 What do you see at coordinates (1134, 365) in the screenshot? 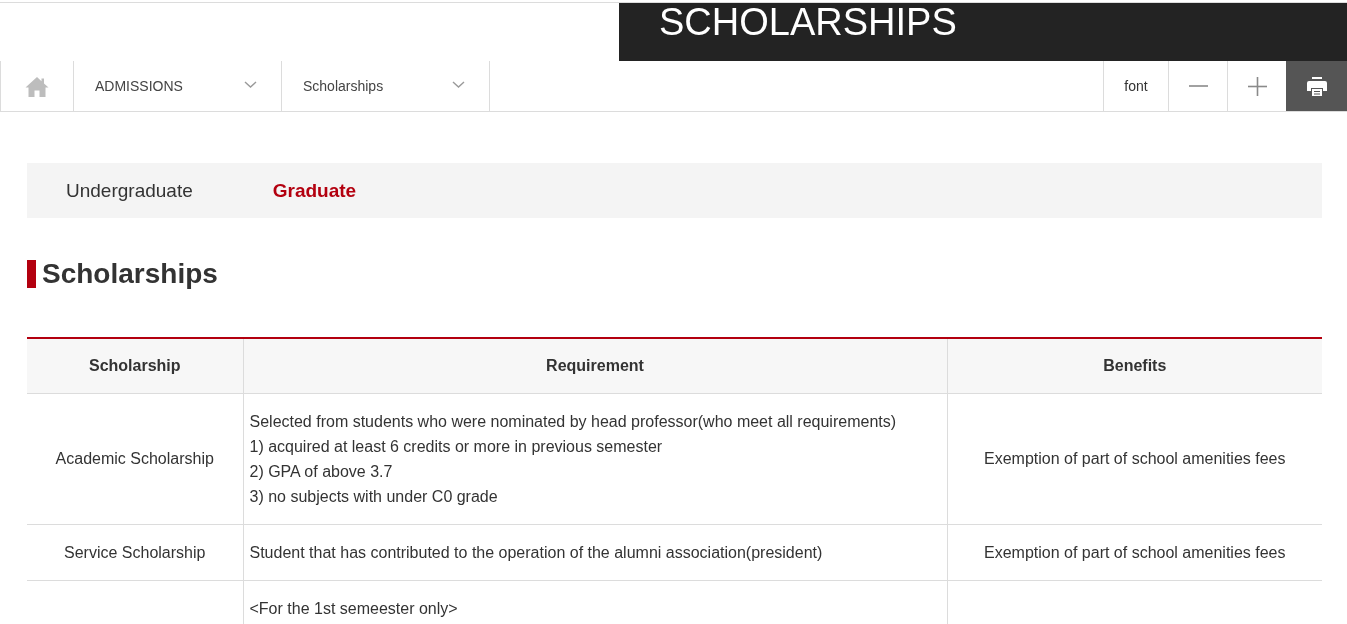
I see `column-header: Benefits` at bounding box center [1134, 365].